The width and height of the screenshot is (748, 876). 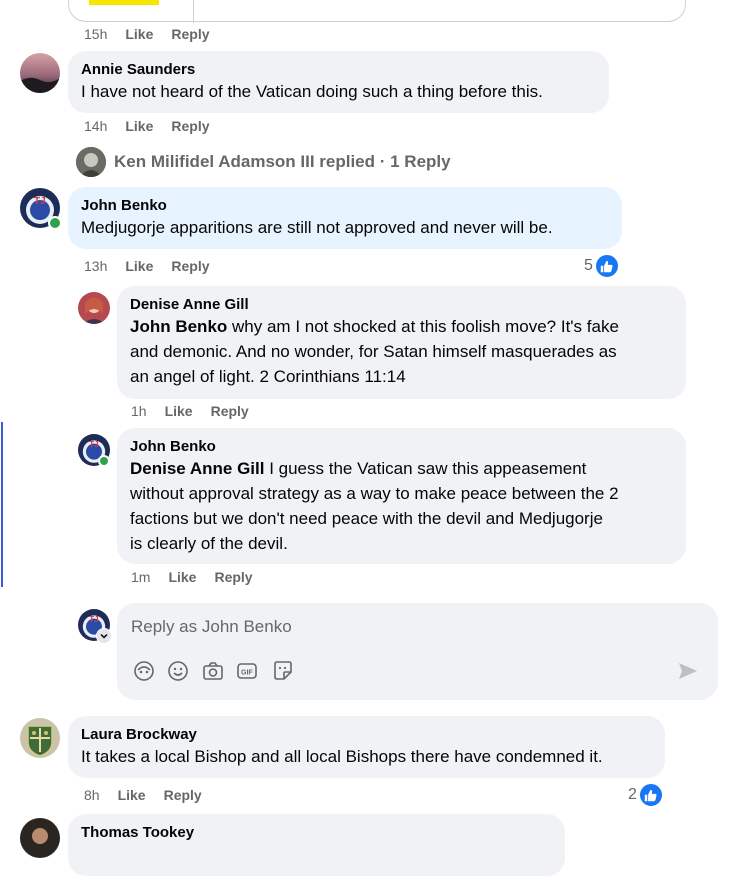 What do you see at coordinates (213, 671) in the screenshot?
I see `camera-icon` at bounding box center [213, 671].